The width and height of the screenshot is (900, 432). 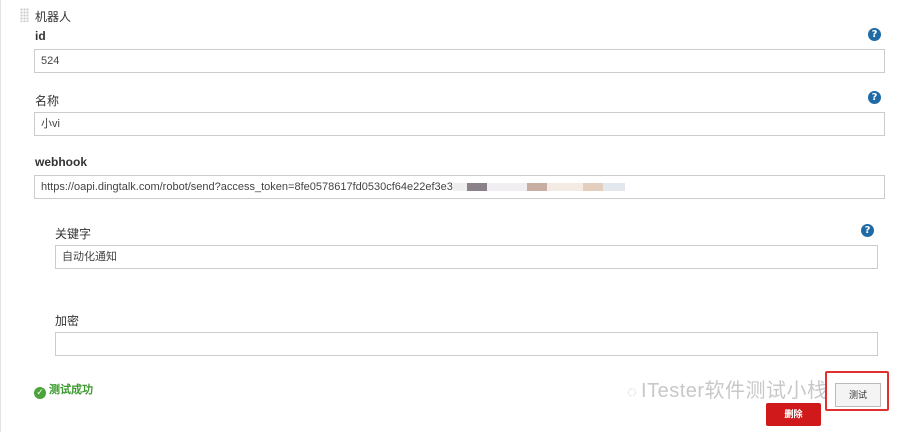 What do you see at coordinates (40, 393) in the screenshot?
I see `check-circle-icon: ✓` at bounding box center [40, 393].